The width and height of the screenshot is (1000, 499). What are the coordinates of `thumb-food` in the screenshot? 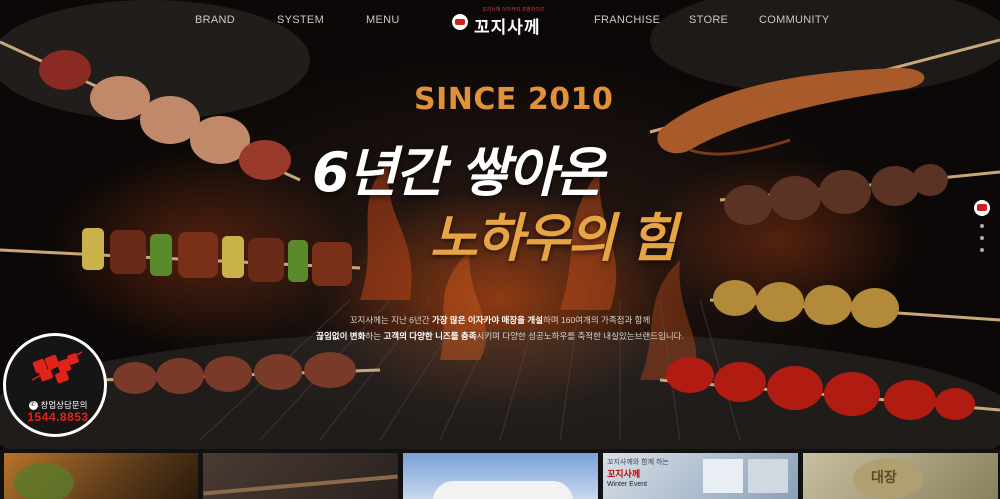 It's located at (101, 476).